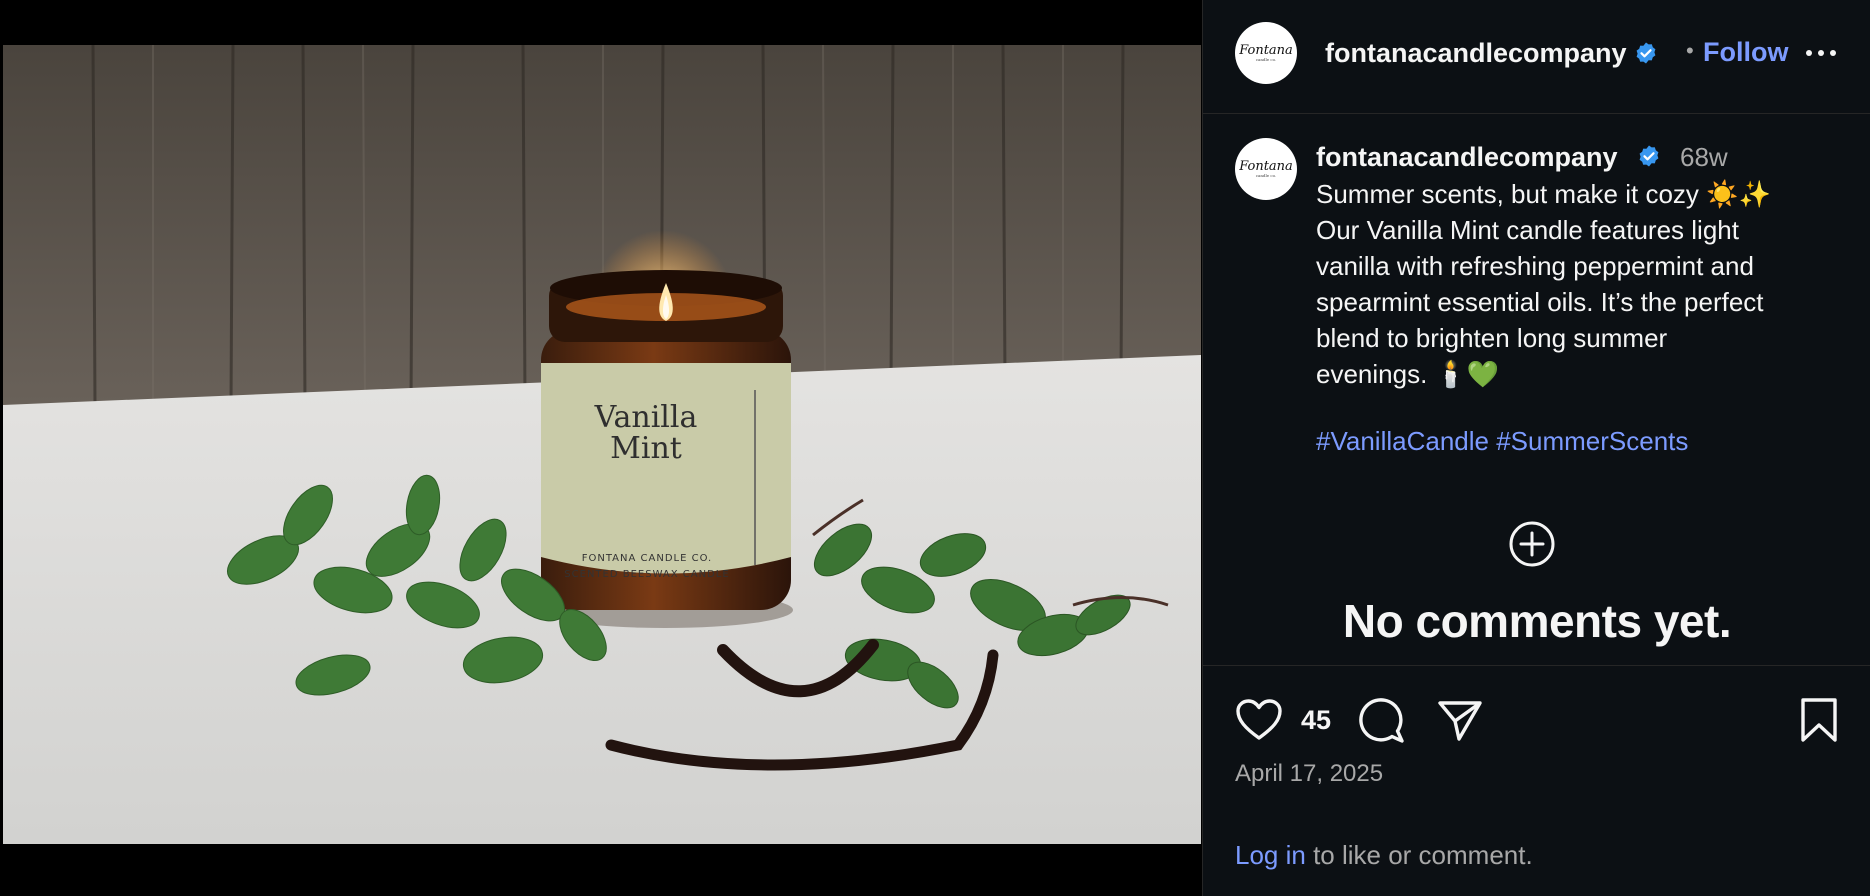  I want to click on post-timestamp: 68w, so click(1704, 157).